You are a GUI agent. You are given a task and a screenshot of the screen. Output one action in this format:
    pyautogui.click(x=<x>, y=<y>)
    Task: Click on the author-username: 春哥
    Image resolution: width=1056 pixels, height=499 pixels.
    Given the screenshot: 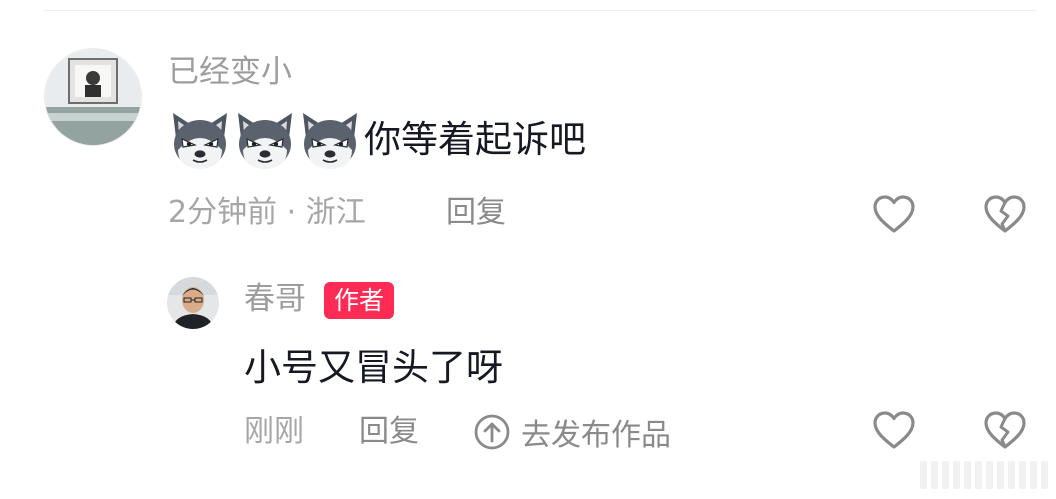 What is the action you would take?
    pyautogui.click(x=275, y=299)
    